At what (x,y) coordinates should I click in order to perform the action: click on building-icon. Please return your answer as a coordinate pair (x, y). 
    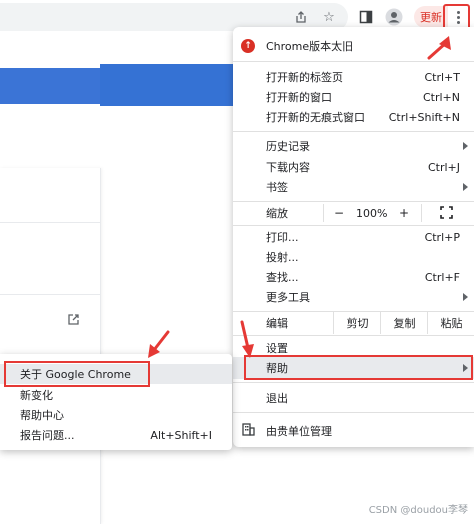
    Looking at the image, I should click on (248, 431).